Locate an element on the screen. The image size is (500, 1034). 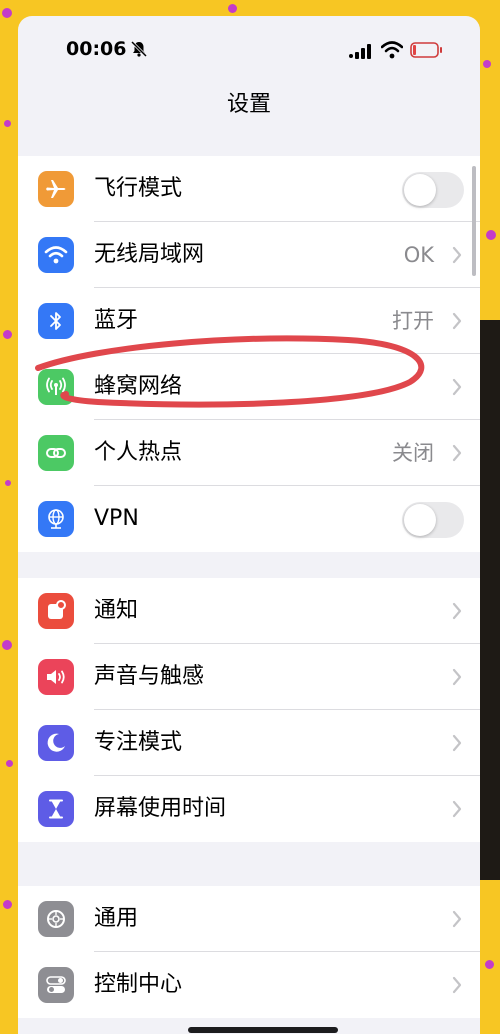
row-label: 控制中心 is located at coordinates (138, 984).